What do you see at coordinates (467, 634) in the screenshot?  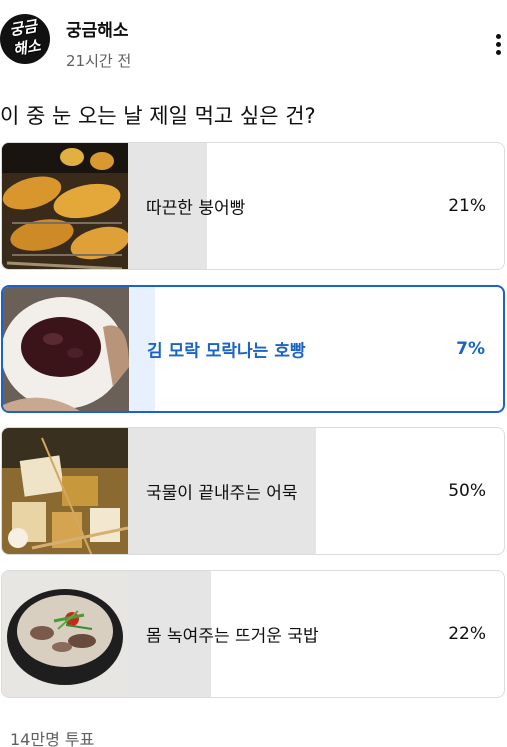 I see `poll-option-percent: 22%` at bounding box center [467, 634].